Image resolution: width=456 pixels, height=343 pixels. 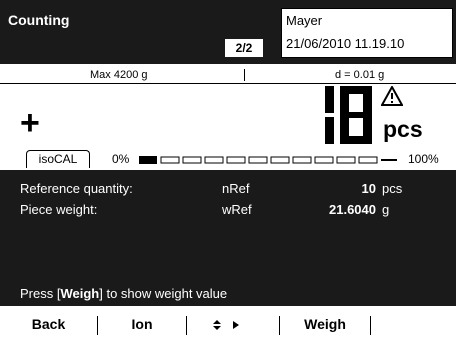 What do you see at coordinates (124, 293) in the screenshot?
I see `hint-message: Press [Weigh] to show weight value` at bounding box center [124, 293].